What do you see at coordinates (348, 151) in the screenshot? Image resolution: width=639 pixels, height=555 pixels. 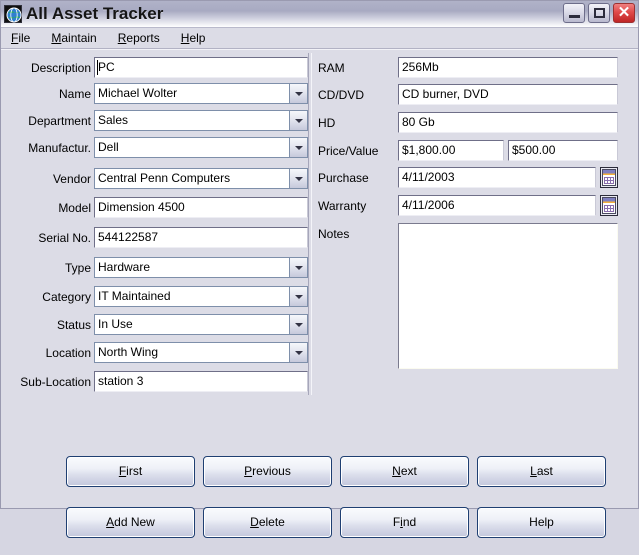 I see `label-price-value: Price/Value` at bounding box center [348, 151].